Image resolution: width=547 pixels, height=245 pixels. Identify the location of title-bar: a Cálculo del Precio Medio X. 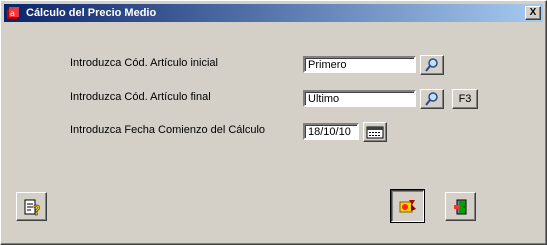
(273, 13).